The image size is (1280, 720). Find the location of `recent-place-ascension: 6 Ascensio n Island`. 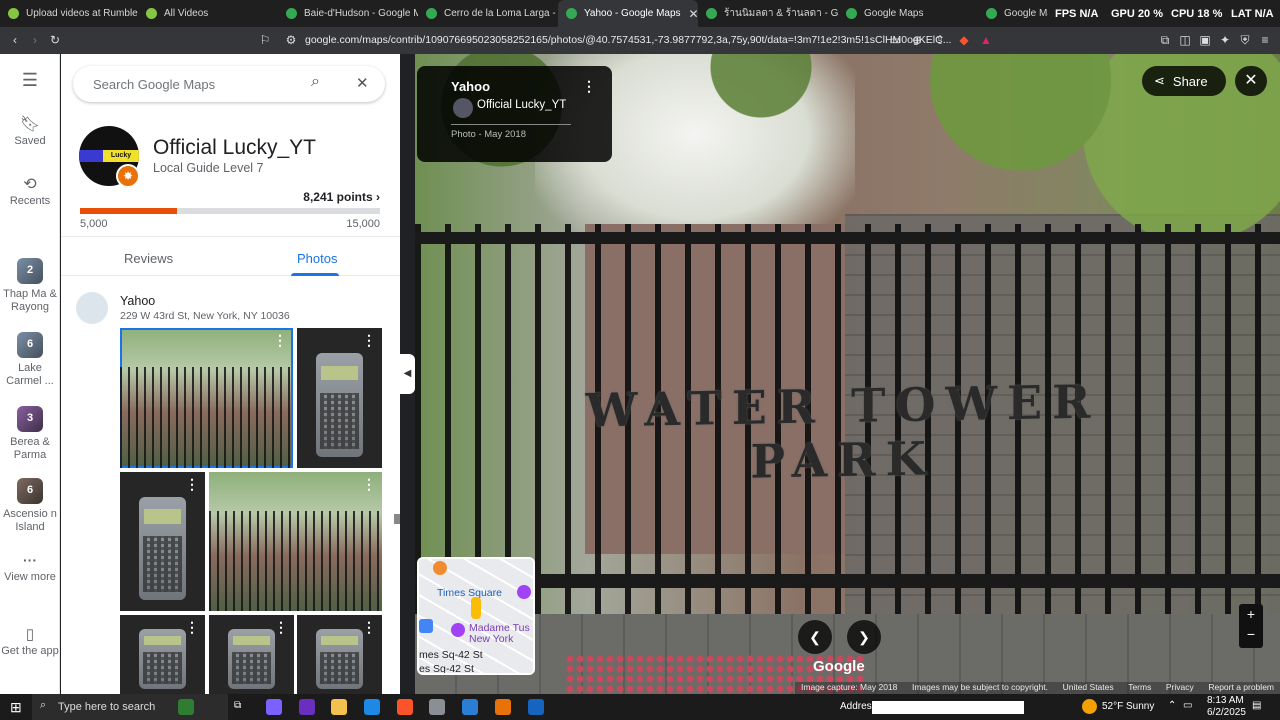

recent-place-ascension: 6 Ascensio n Island is located at coordinates (30, 506).